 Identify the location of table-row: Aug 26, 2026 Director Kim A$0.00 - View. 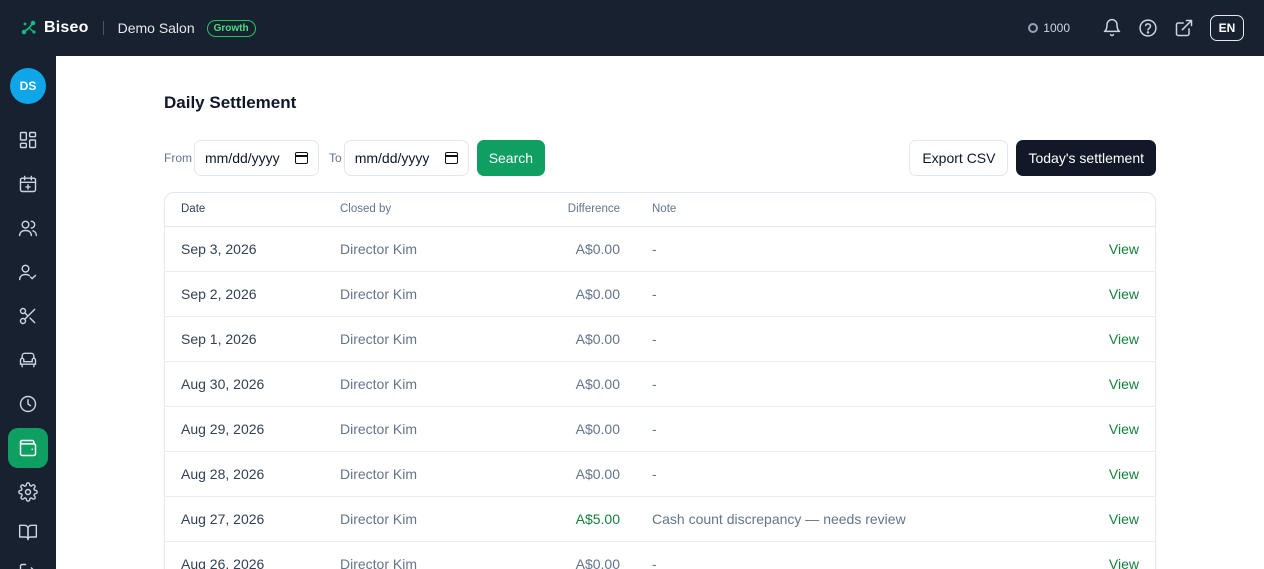
(660, 555).